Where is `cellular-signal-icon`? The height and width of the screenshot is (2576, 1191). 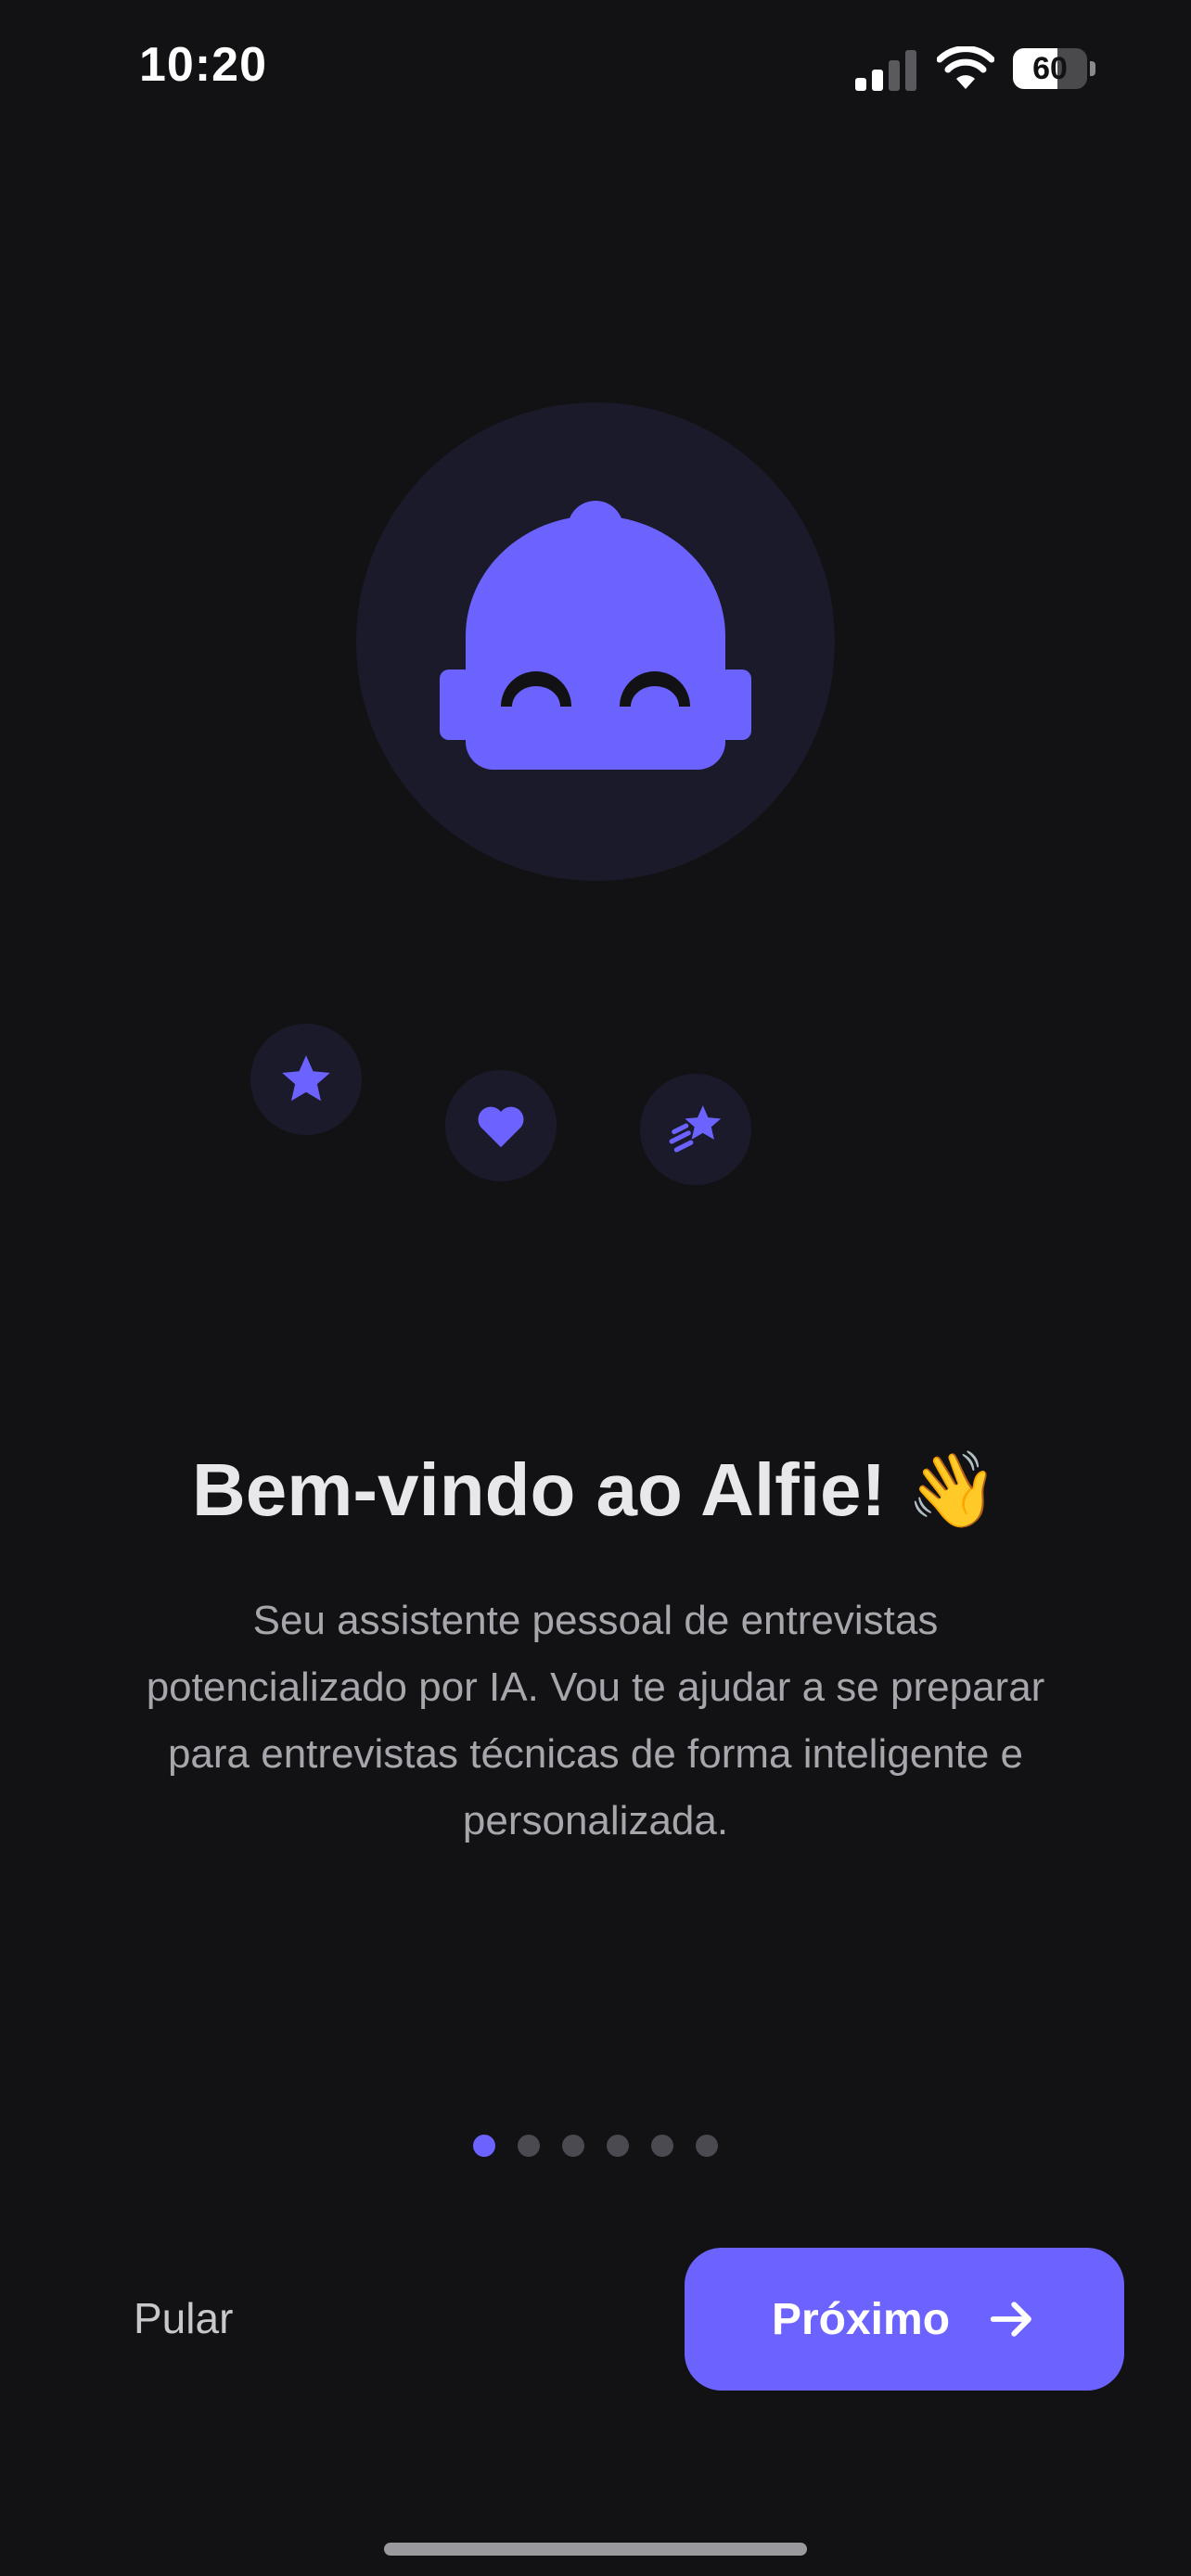 cellular-signal-icon is located at coordinates (885, 71).